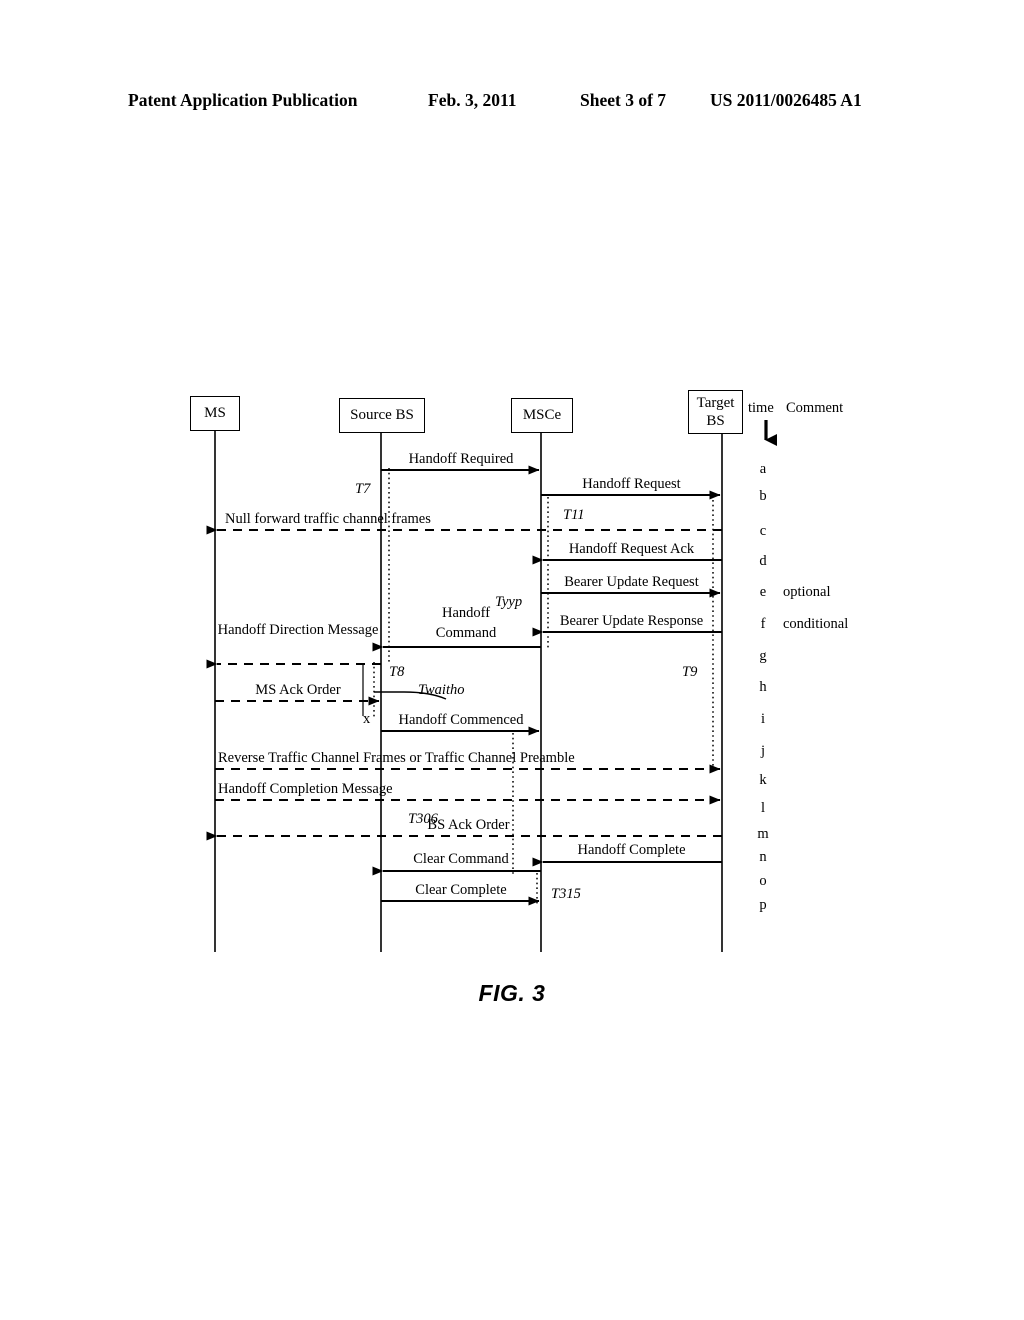 The height and width of the screenshot is (1320, 1024). Describe the element at coordinates (763, 808) in the screenshot. I see `time-label-l: l` at that location.